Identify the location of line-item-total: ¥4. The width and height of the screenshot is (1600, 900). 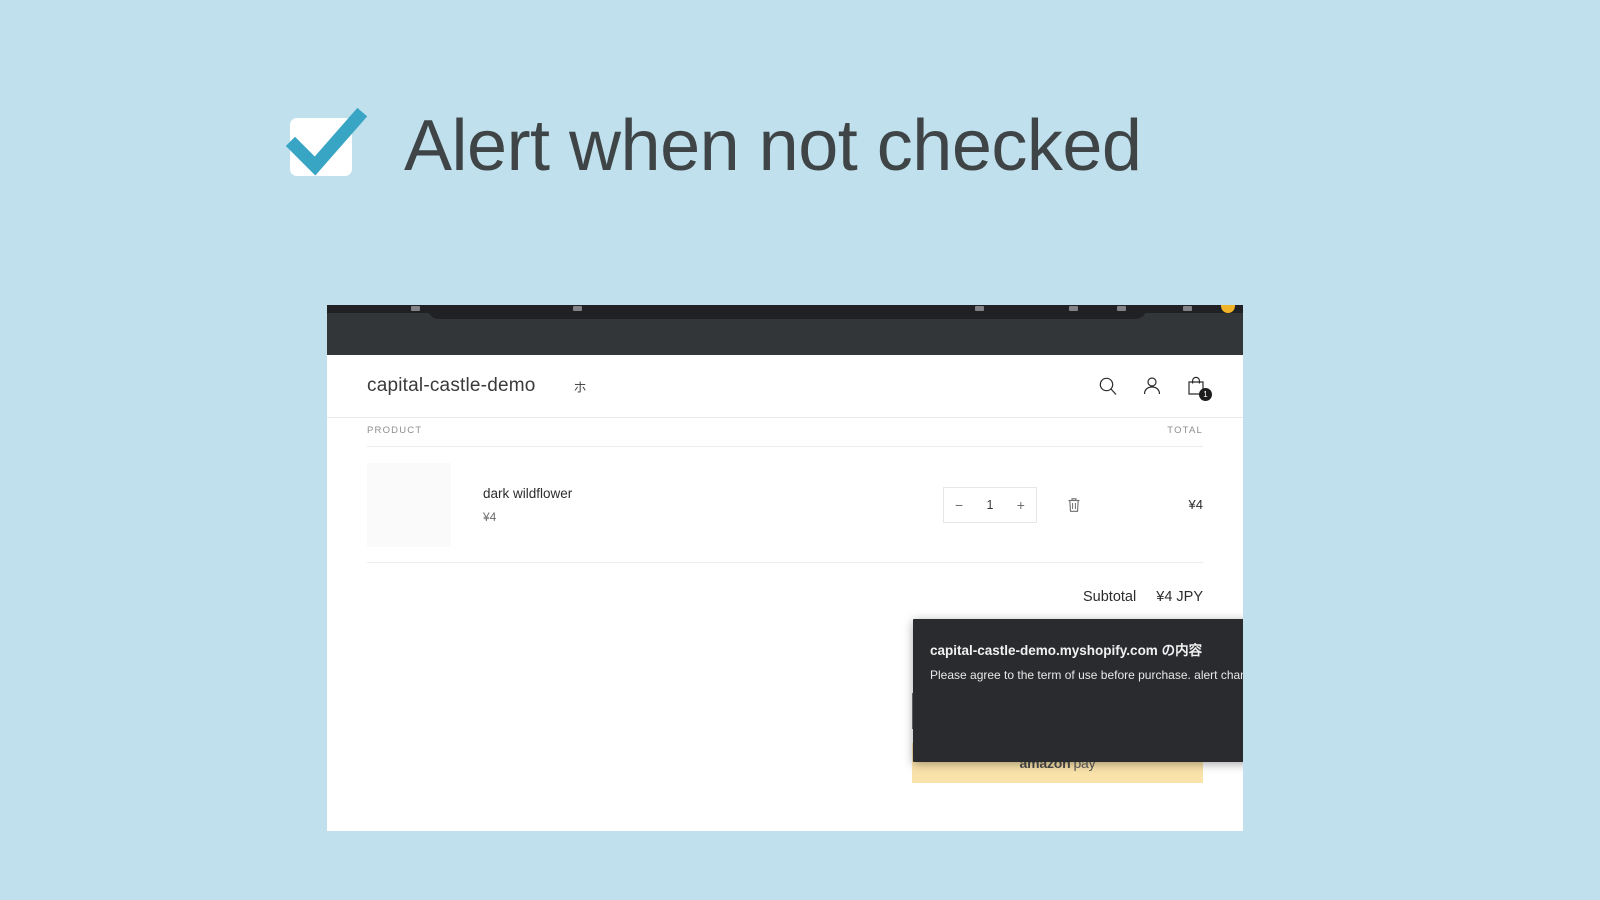
(1195, 504).